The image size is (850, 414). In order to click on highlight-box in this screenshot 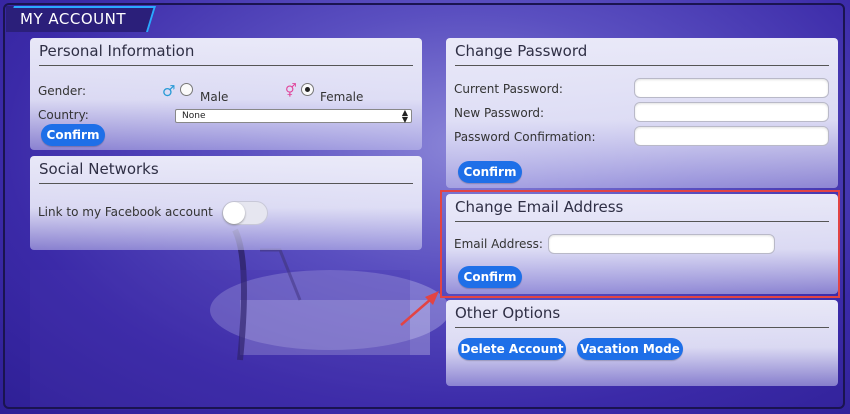, I will do `click(640, 244)`.